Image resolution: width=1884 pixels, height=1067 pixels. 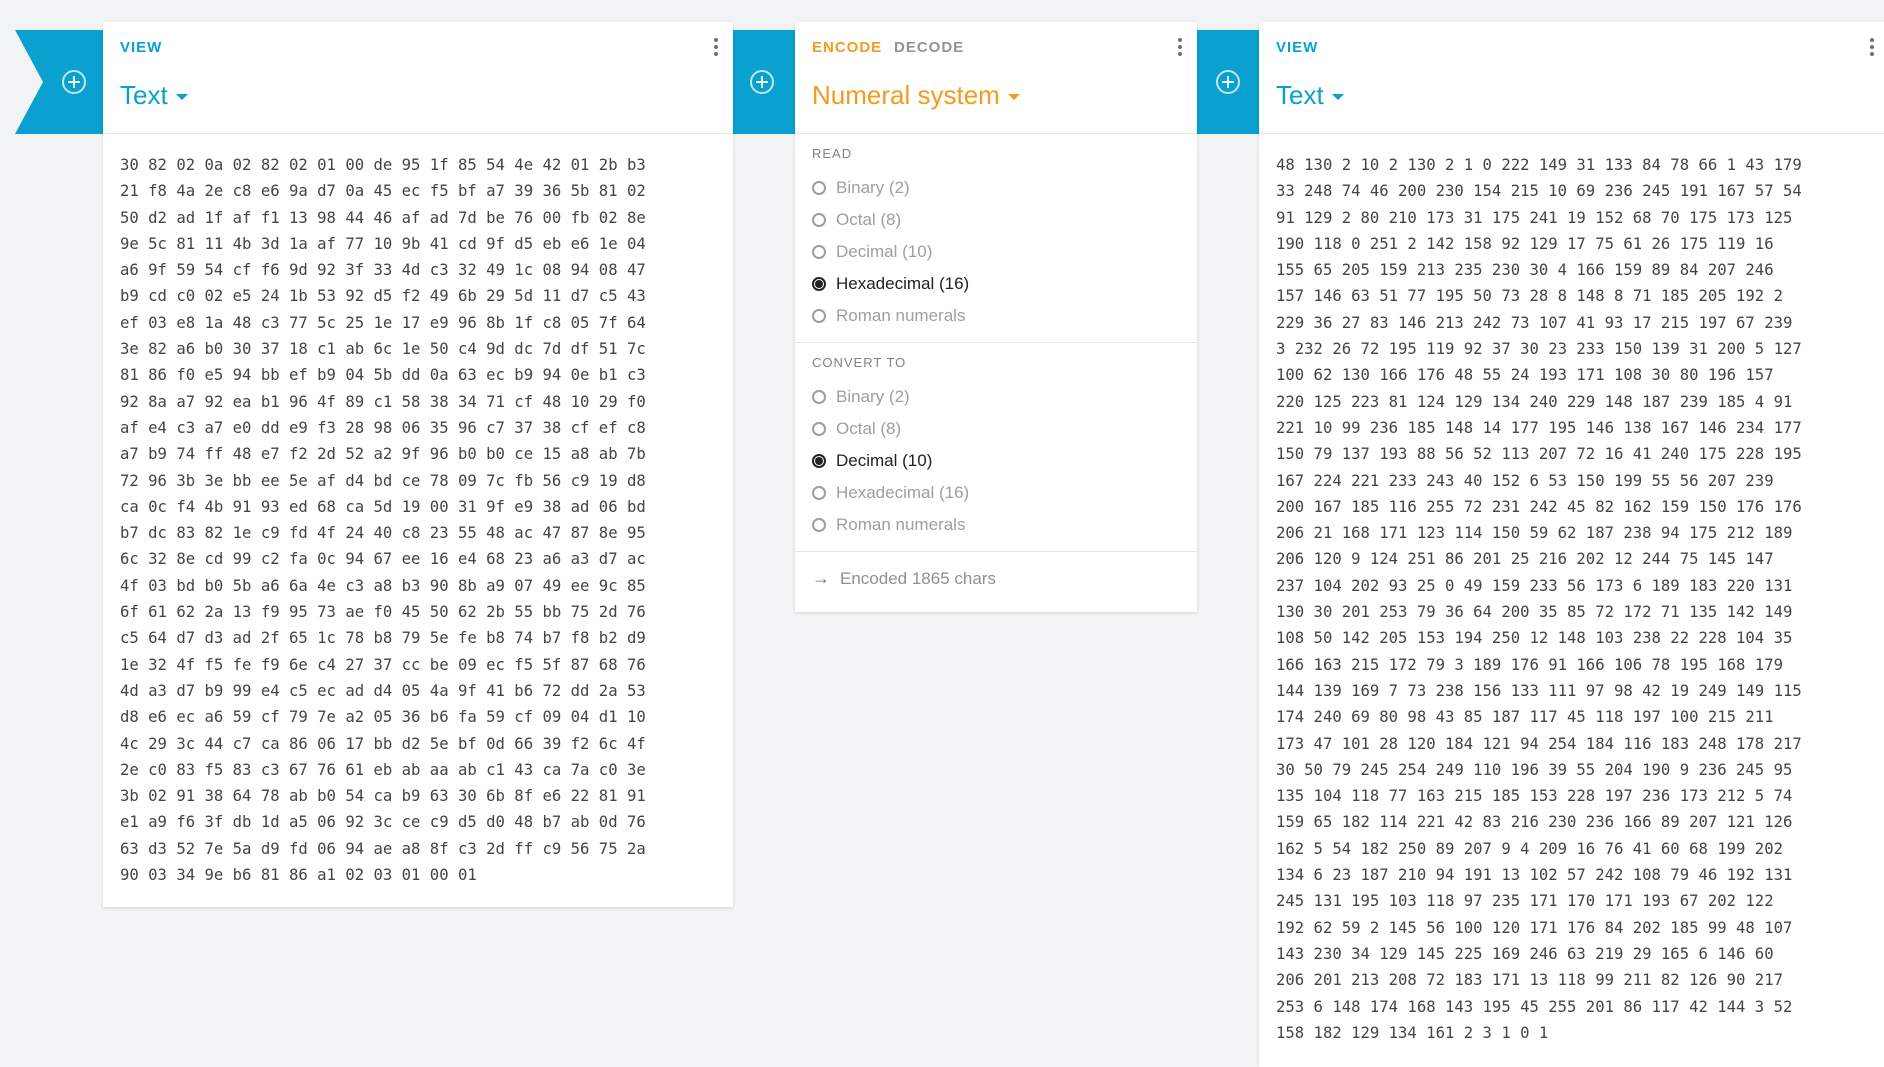 What do you see at coordinates (918, 578) in the screenshot?
I see `status-text: Encoded 1865 chars` at bounding box center [918, 578].